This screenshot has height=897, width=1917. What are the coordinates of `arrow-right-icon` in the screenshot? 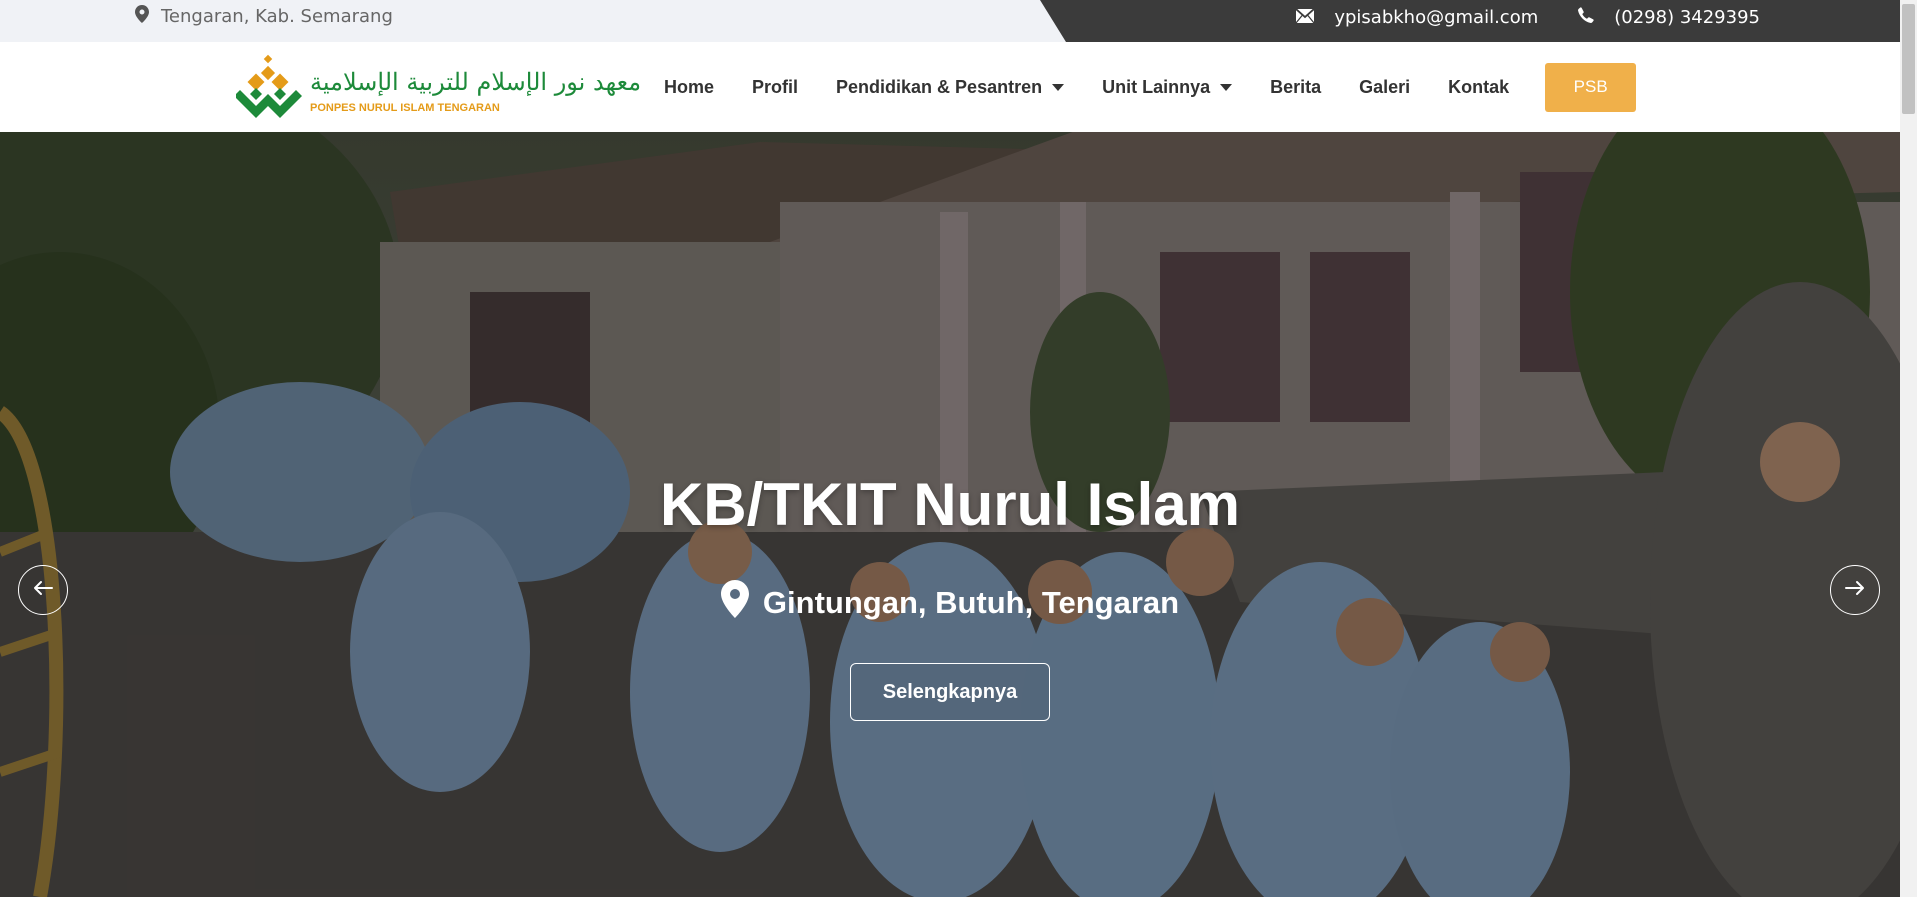 It's located at (1855, 590).